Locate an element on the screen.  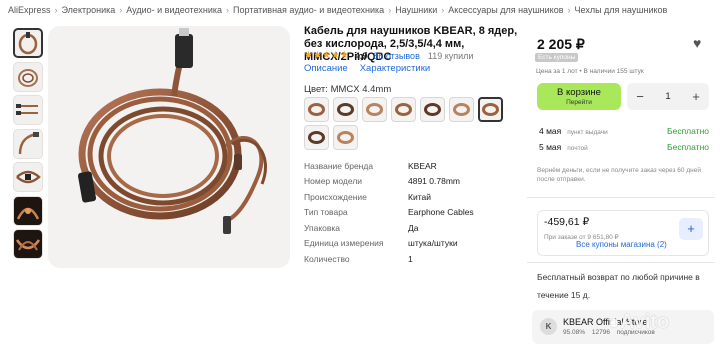
delivery-option: 4 мая пункт выдачи Бесплатно is located at coordinates (624, 131).